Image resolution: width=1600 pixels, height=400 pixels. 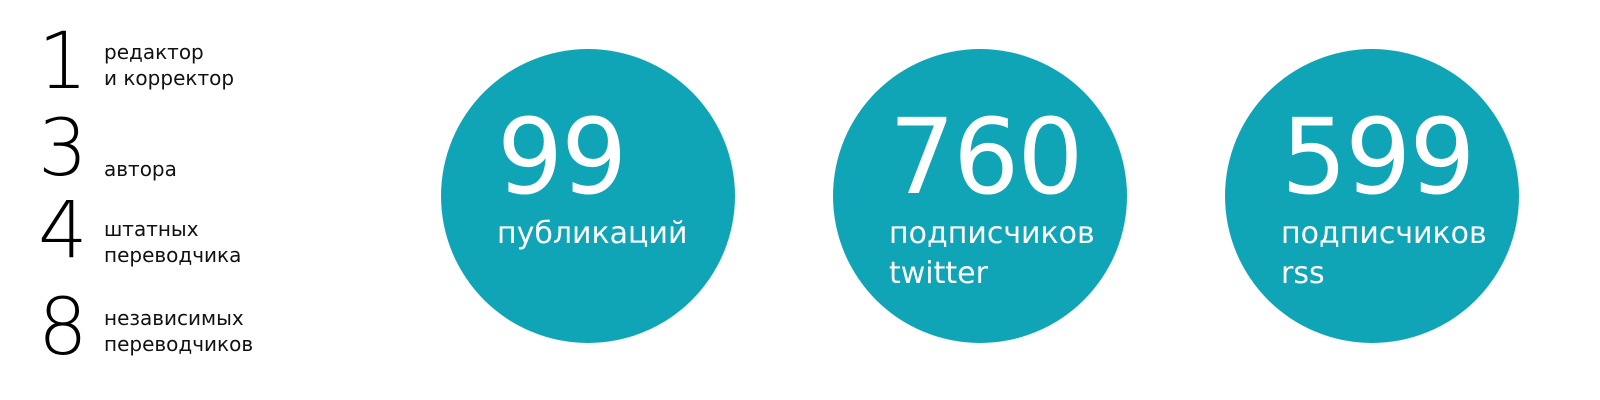 I want to click on team-label-line-1: штатных, so click(x=151, y=229).